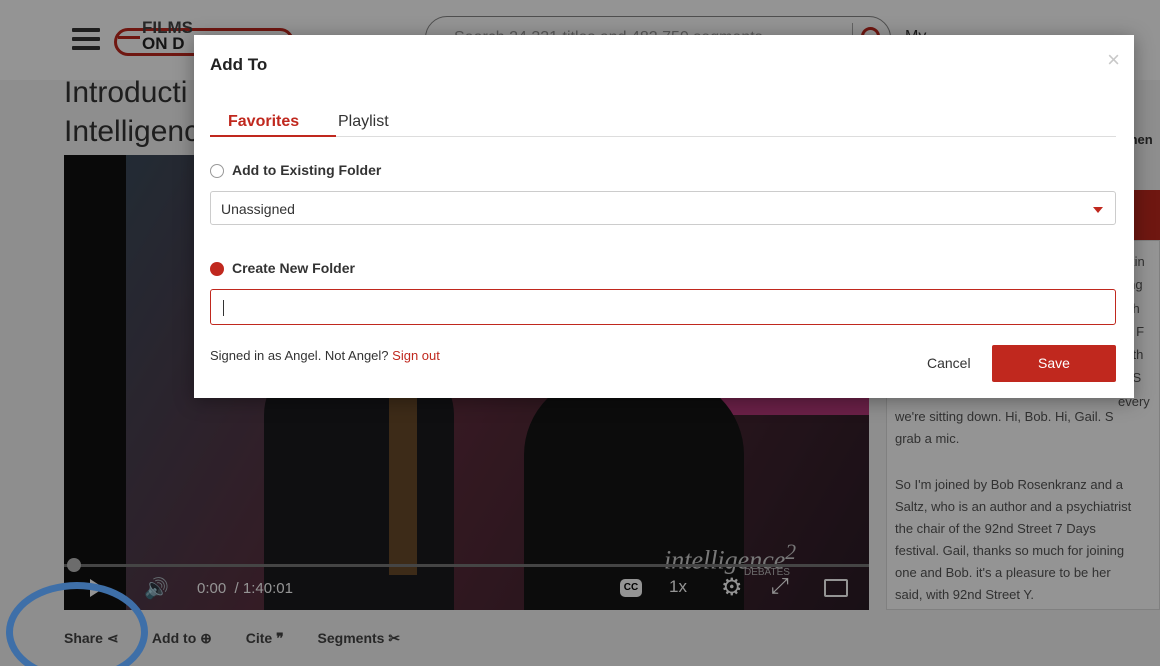  What do you see at coordinates (678, 587) in the screenshot?
I see `playback-speed: 1x` at bounding box center [678, 587].